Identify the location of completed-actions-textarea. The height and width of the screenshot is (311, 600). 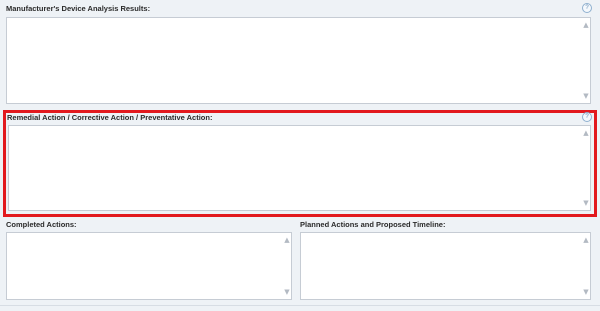
(149, 266).